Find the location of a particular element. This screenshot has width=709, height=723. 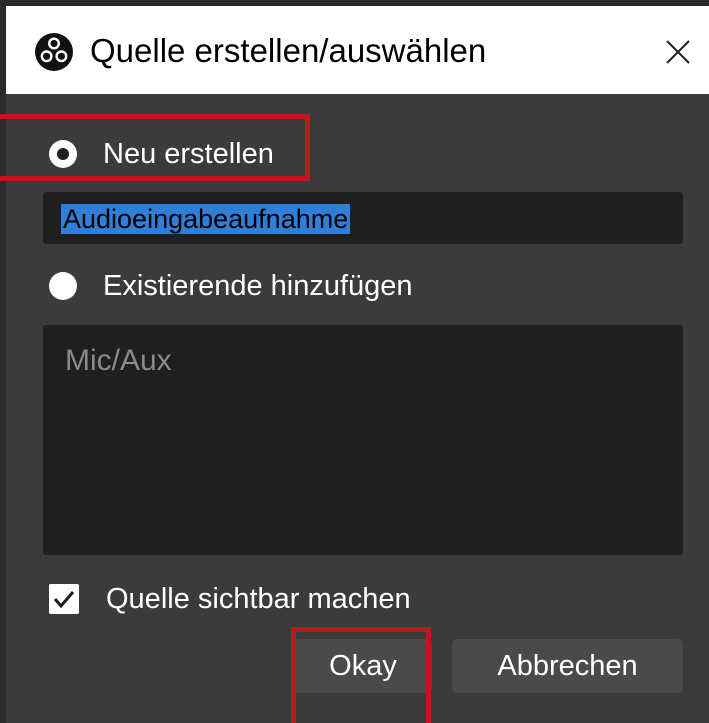

title-bar: Quelle erstellen/auswählen is located at coordinates (357, 50).